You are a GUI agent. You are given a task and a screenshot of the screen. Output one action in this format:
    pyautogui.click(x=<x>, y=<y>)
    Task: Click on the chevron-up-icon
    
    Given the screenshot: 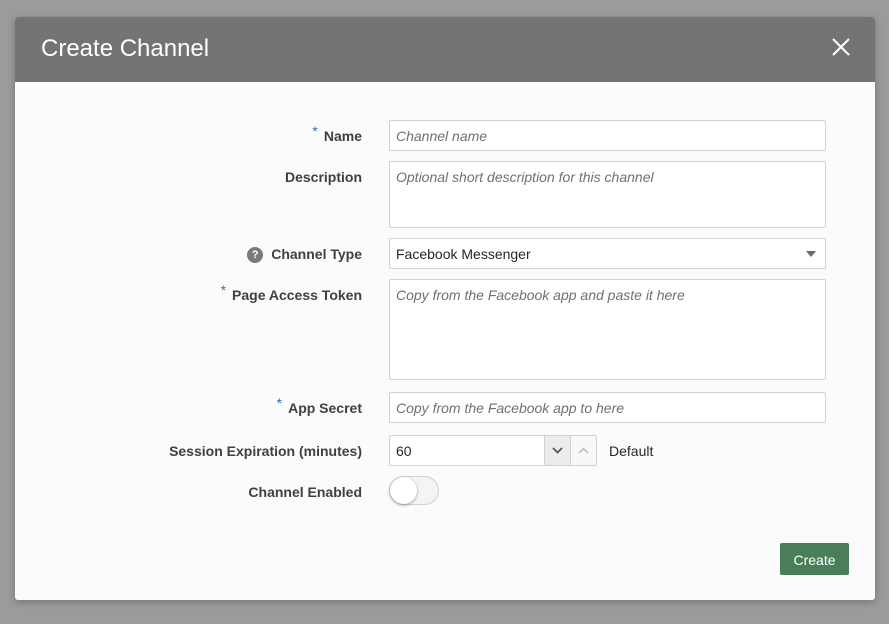 What is the action you would take?
    pyautogui.click(x=583, y=450)
    